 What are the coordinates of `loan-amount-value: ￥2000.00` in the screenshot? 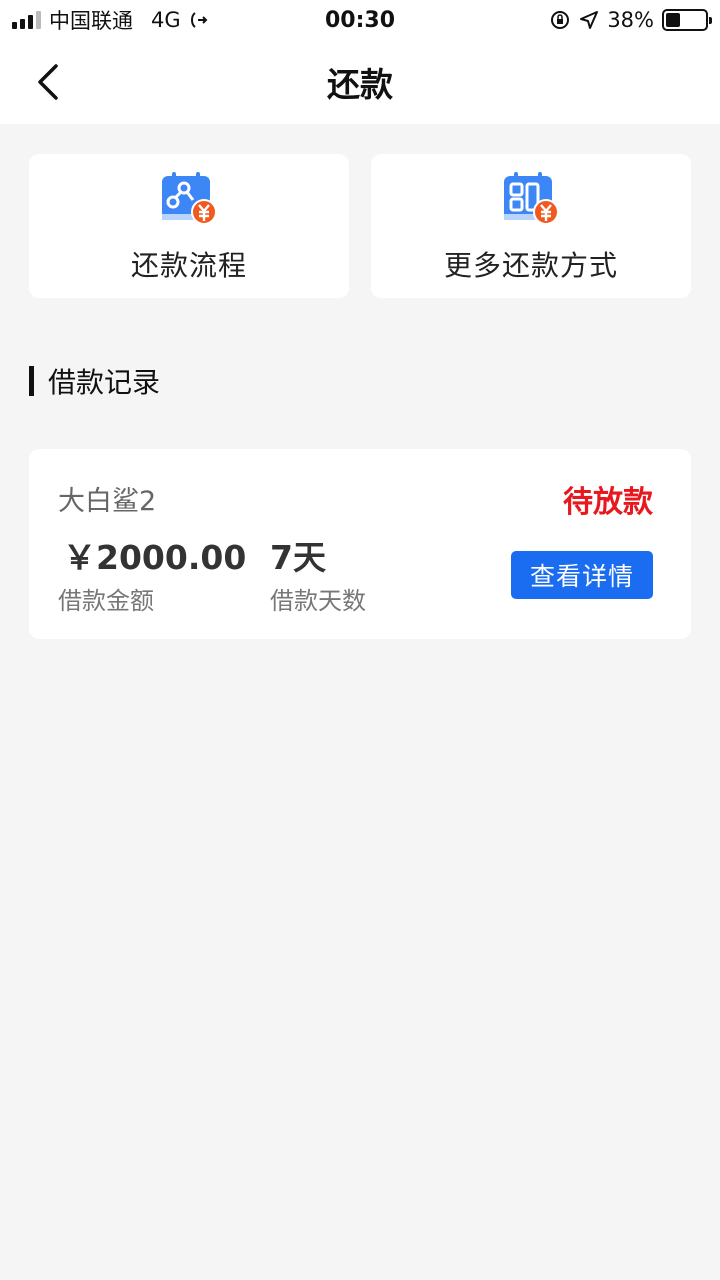 It's located at (155, 557).